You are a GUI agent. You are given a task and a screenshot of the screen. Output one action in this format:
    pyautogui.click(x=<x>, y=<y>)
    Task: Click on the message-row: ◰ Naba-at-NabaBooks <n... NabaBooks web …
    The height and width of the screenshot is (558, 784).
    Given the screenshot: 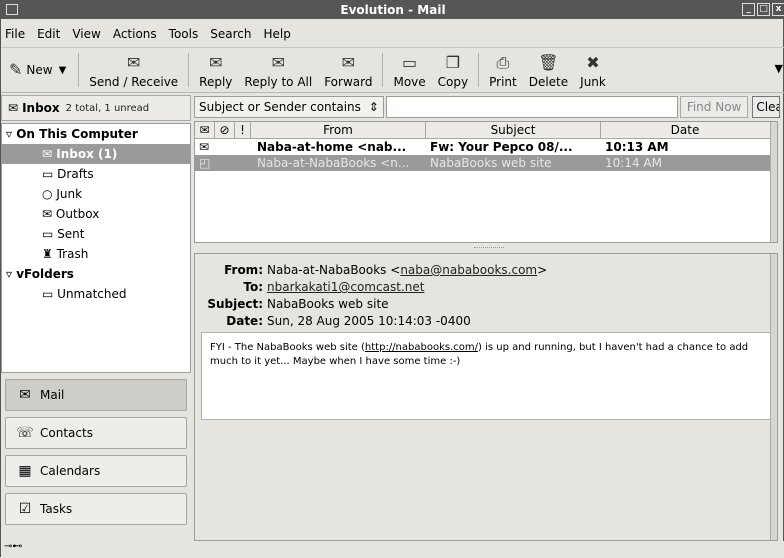 What is the action you would take?
    pyautogui.click(x=486, y=163)
    